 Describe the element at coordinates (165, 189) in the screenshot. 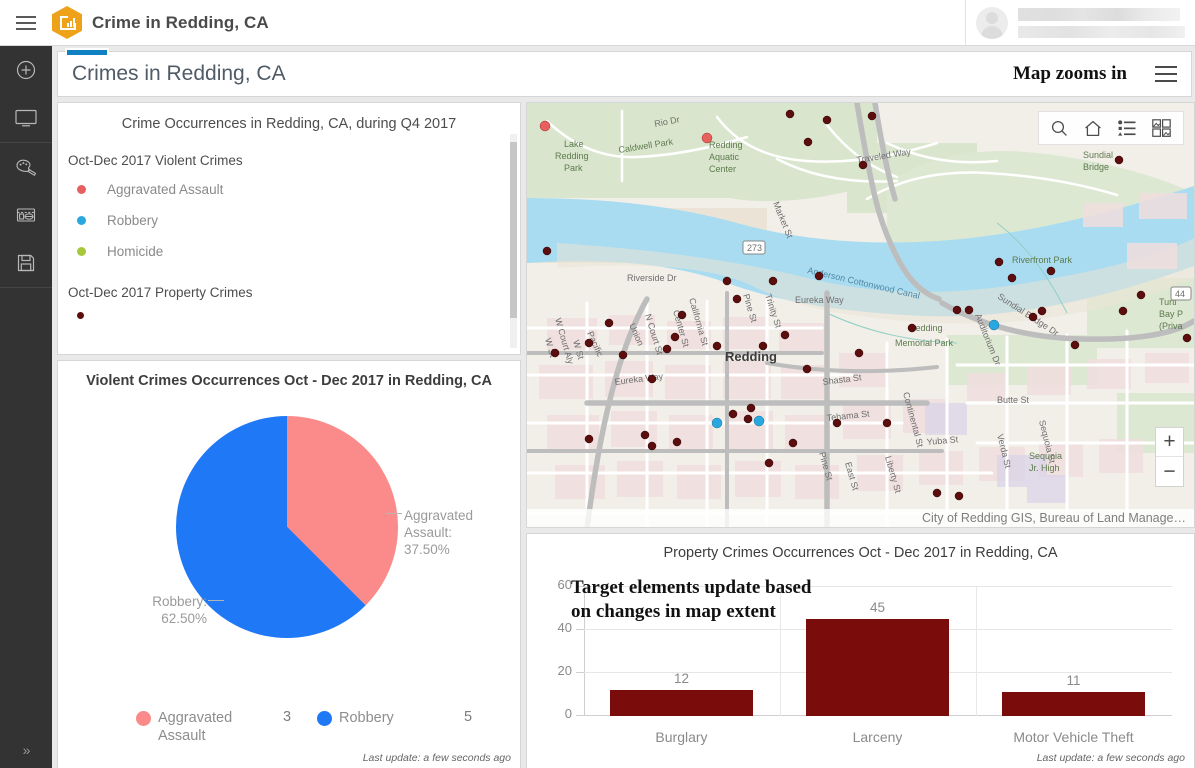

I see `legend-item-label: Aggravated Assault` at that location.